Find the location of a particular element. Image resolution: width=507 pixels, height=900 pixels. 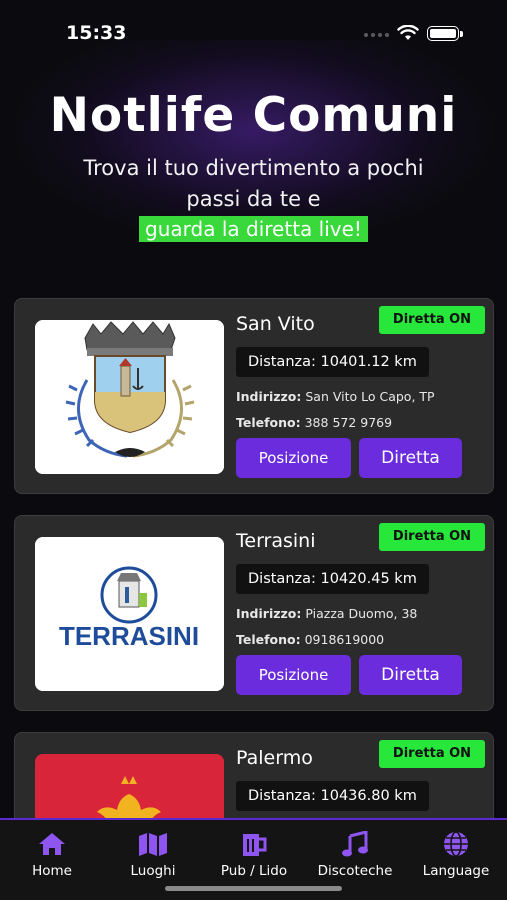

music-note-icon is located at coordinates (355, 844).